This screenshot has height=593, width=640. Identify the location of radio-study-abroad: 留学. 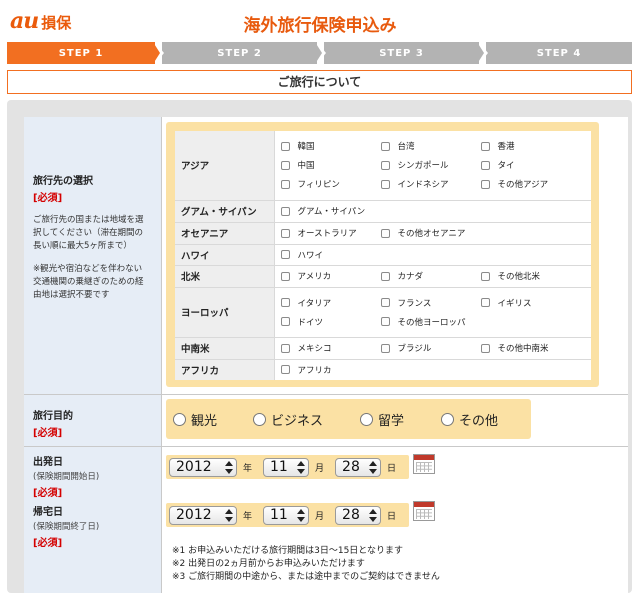
(382, 419).